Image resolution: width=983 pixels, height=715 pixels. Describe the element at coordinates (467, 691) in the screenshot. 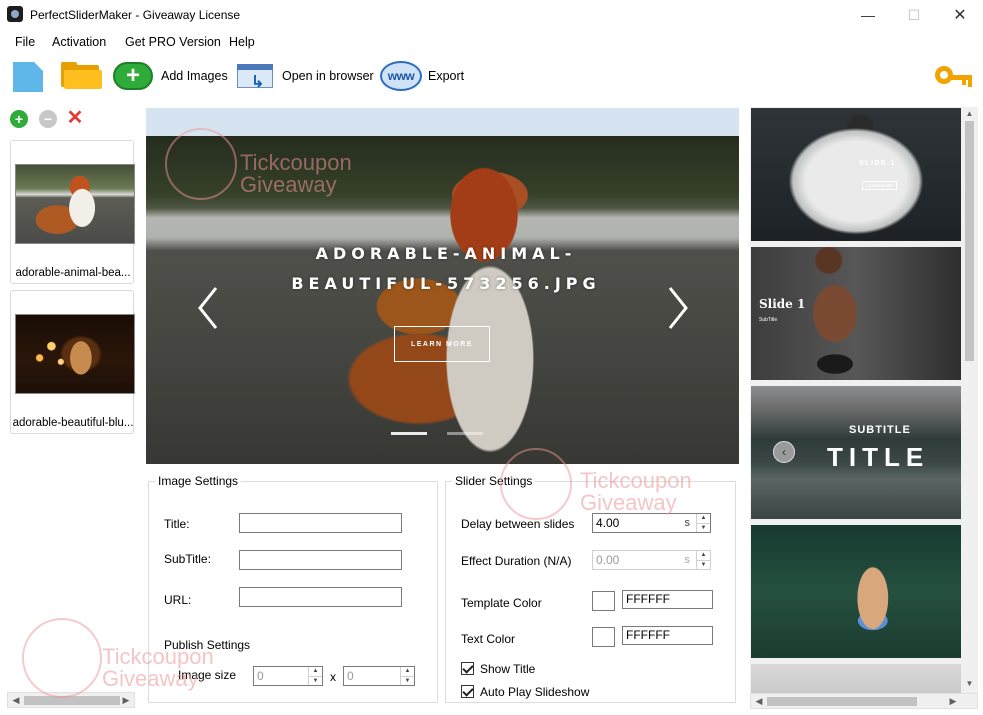

I see `autoplay-checkbox` at that location.